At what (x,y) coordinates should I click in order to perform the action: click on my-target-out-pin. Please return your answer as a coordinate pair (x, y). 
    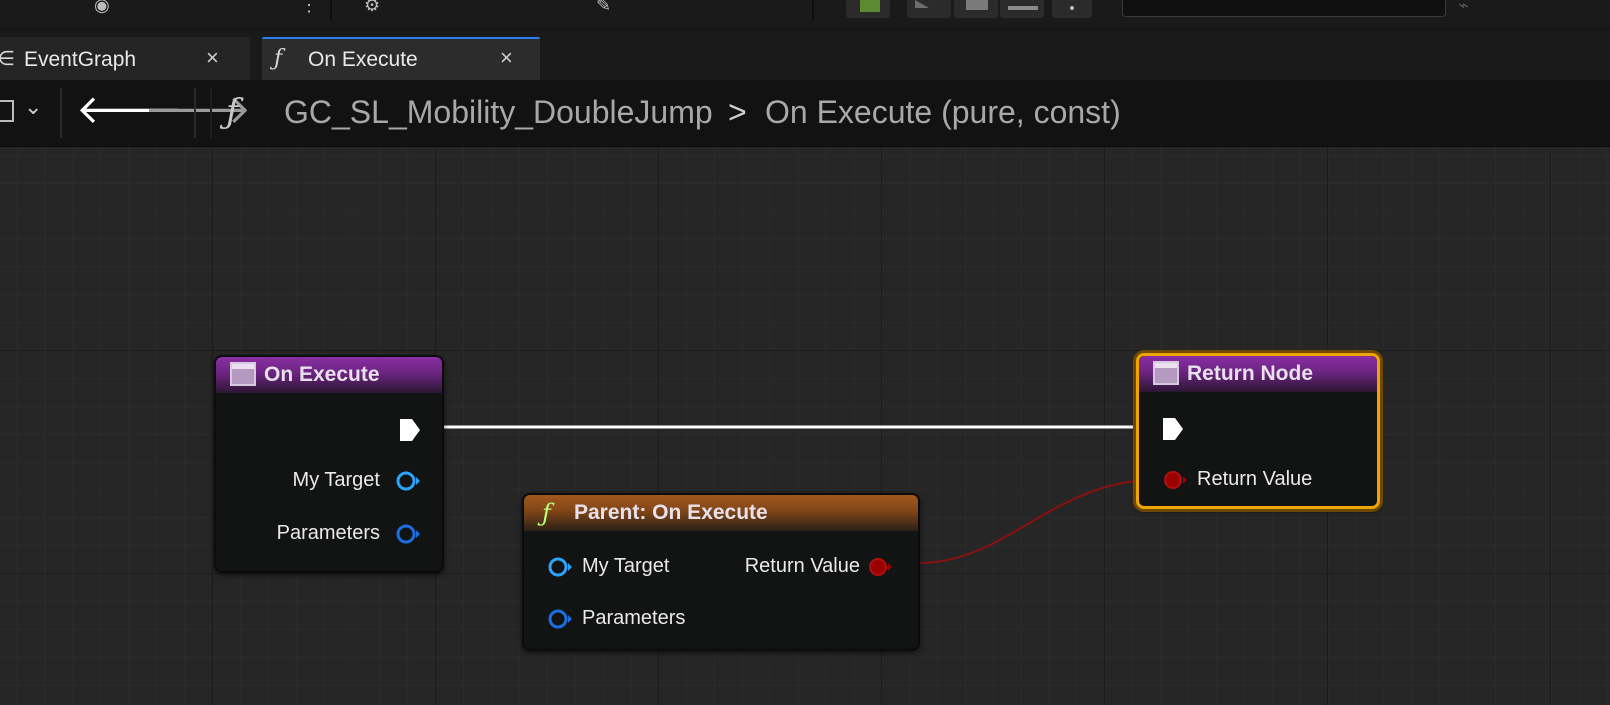
    Looking at the image, I should click on (408, 481).